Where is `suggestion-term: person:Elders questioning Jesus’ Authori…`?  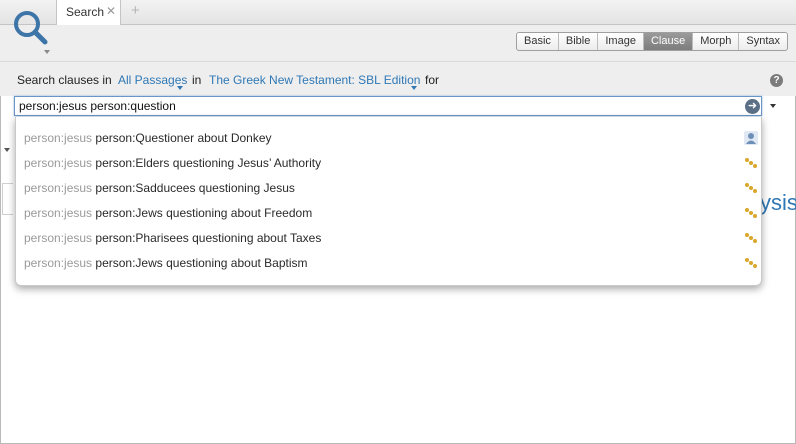 suggestion-term: person:Elders questioning Jesus’ Authori… is located at coordinates (208, 163).